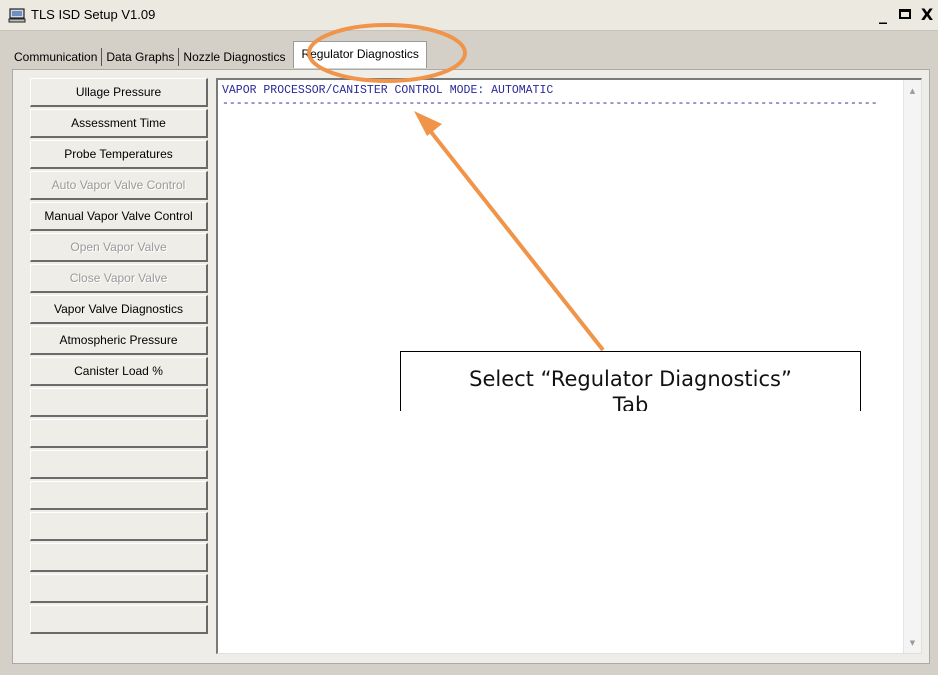  Describe the element at coordinates (119, 247) in the screenshot. I see `button-open-vapor-valve: Open Vapor Valve` at that location.